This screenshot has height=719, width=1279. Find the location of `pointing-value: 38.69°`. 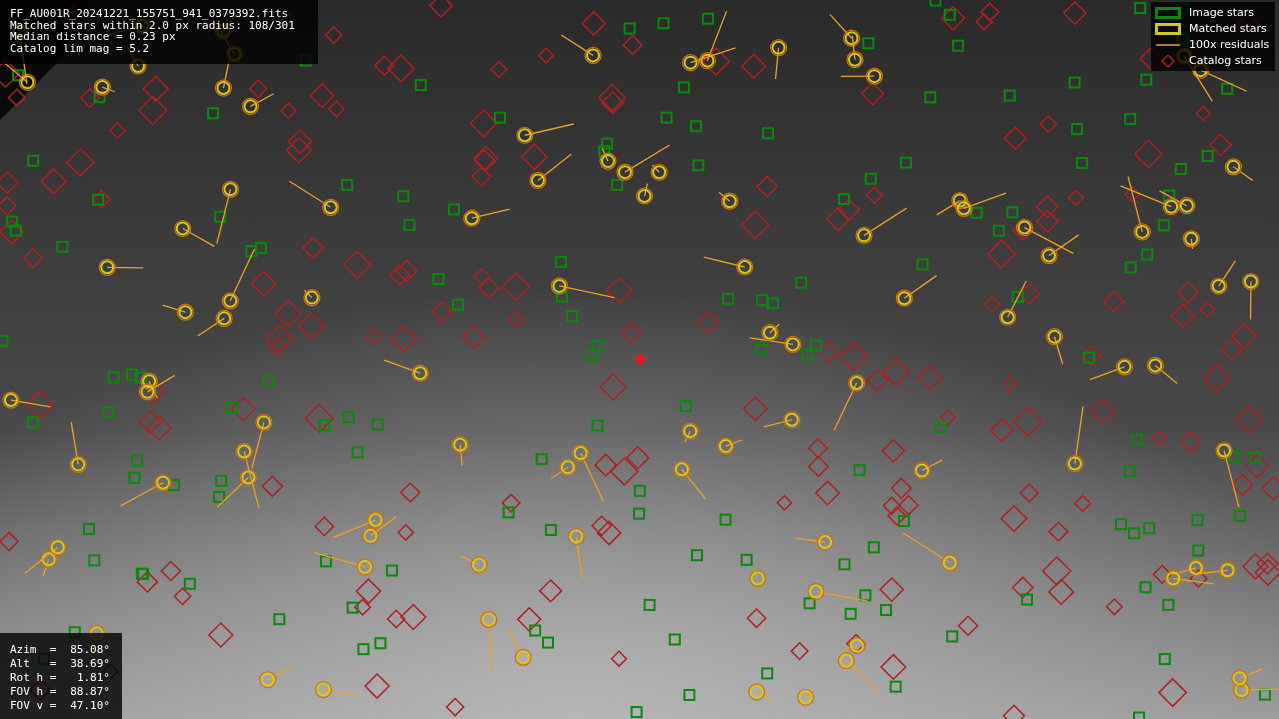

pointing-value: 38.69° is located at coordinates (90, 664).